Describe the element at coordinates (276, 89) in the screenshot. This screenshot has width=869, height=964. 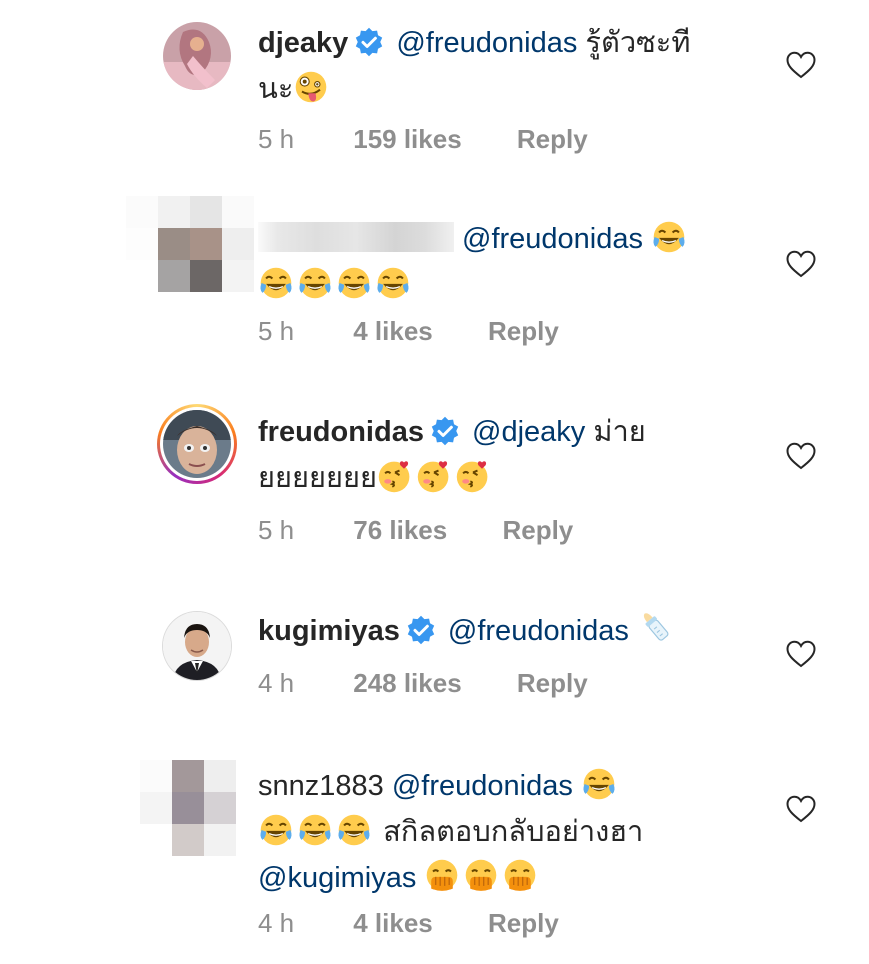
I see `comment-text-line2: นะ` at that location.